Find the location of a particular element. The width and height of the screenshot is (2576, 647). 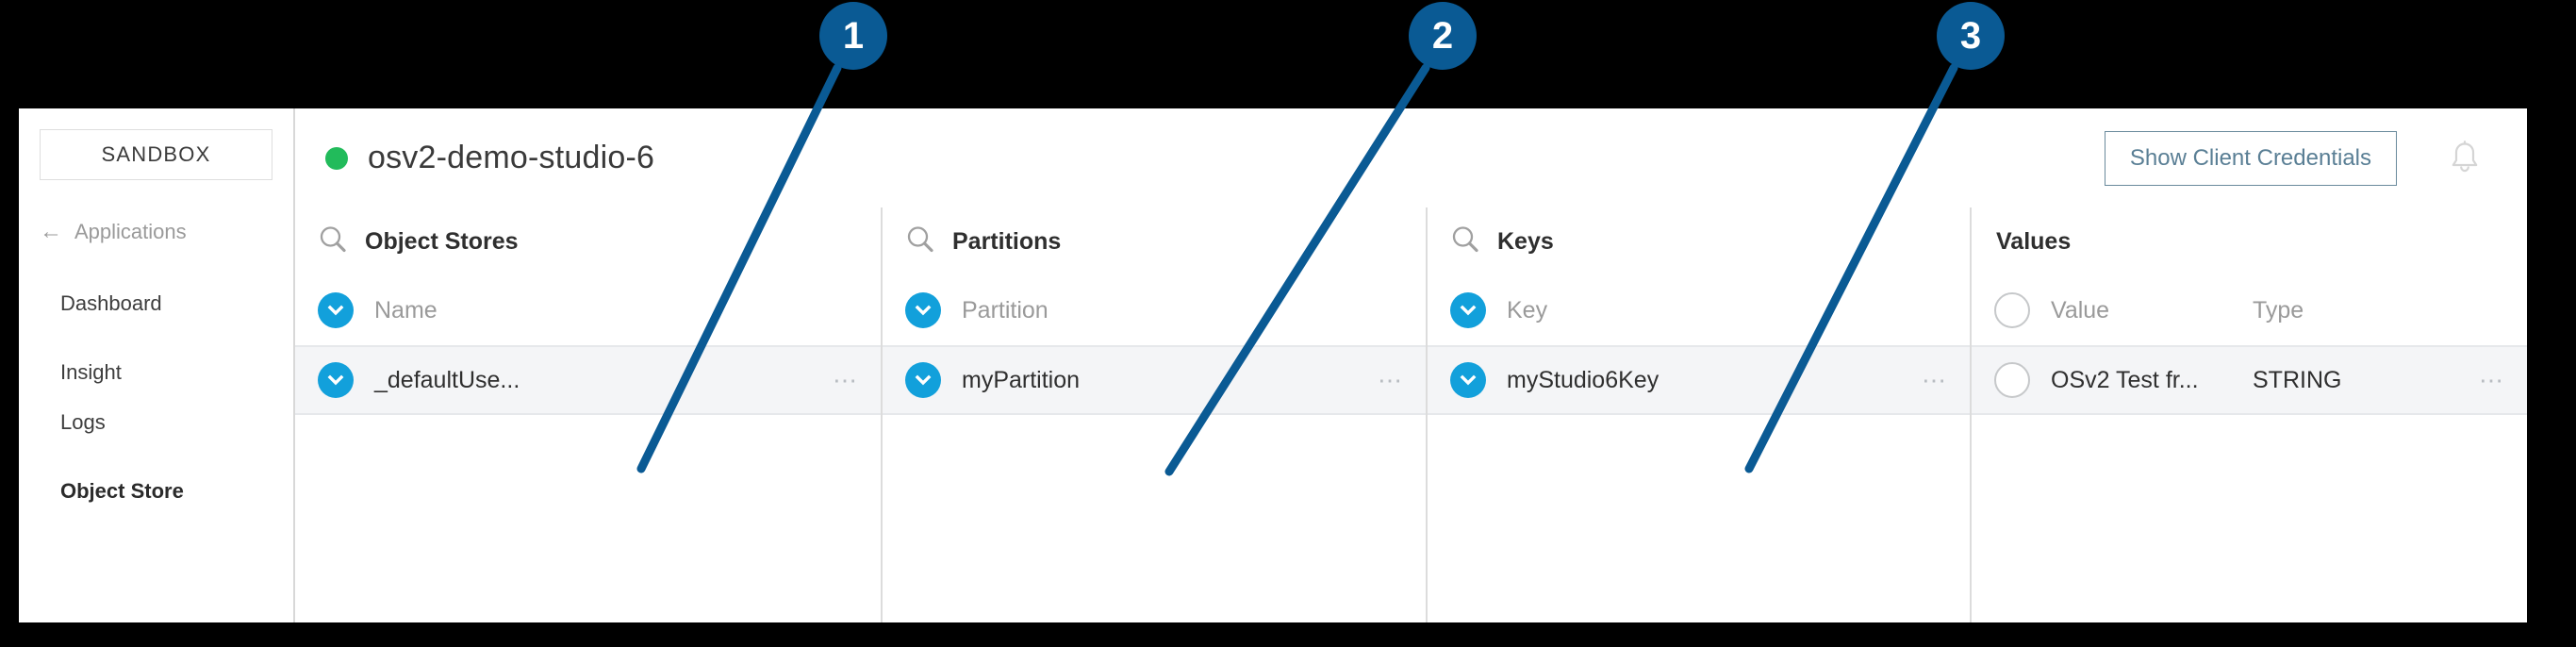

column-title: Object Stores is located at coordinates (442, 241).